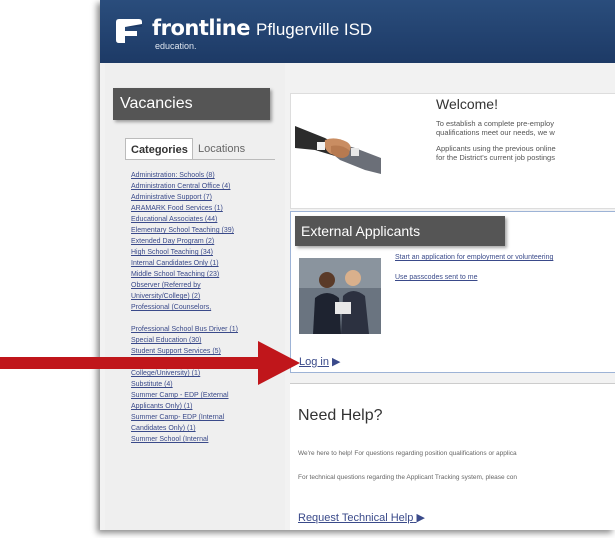 This screenshot has width=615, height=538. What do you see at coordinates (207, 329) in the screenshot?
I see `category-link: Professional School Bus Driver (1)` at bounding box center [207, 329].